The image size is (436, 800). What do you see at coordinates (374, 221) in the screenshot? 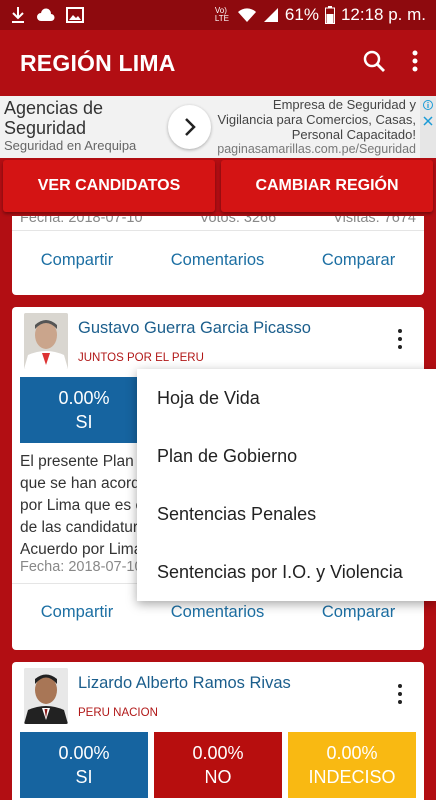
I see `card-visits: Visitas: 7674` at bounding box center [374, 221].